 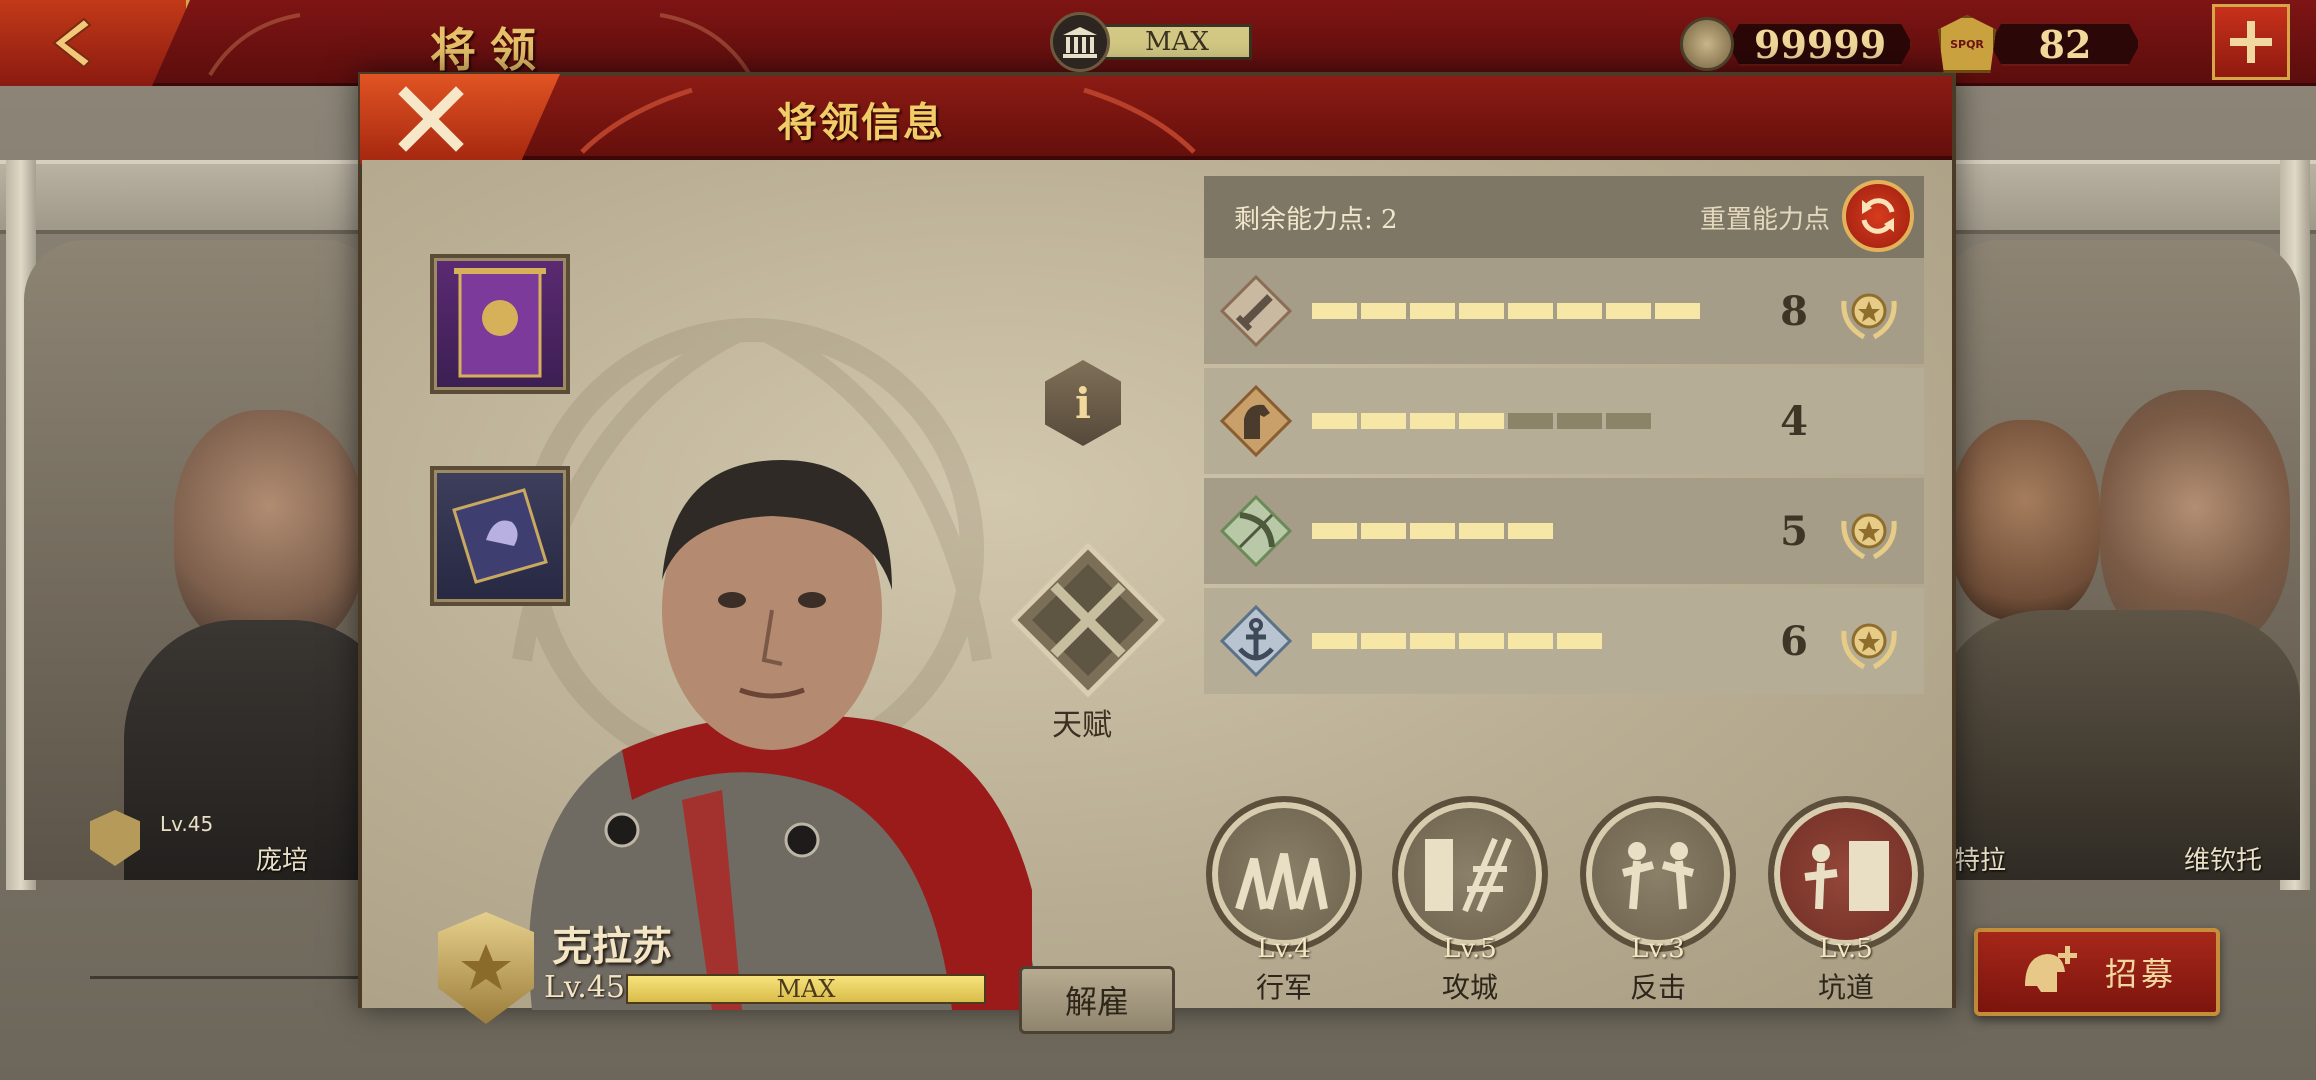 I want to click on ability-points-header: 剩余能力点: 2 重置能力点, so click(x=1564, y=217).